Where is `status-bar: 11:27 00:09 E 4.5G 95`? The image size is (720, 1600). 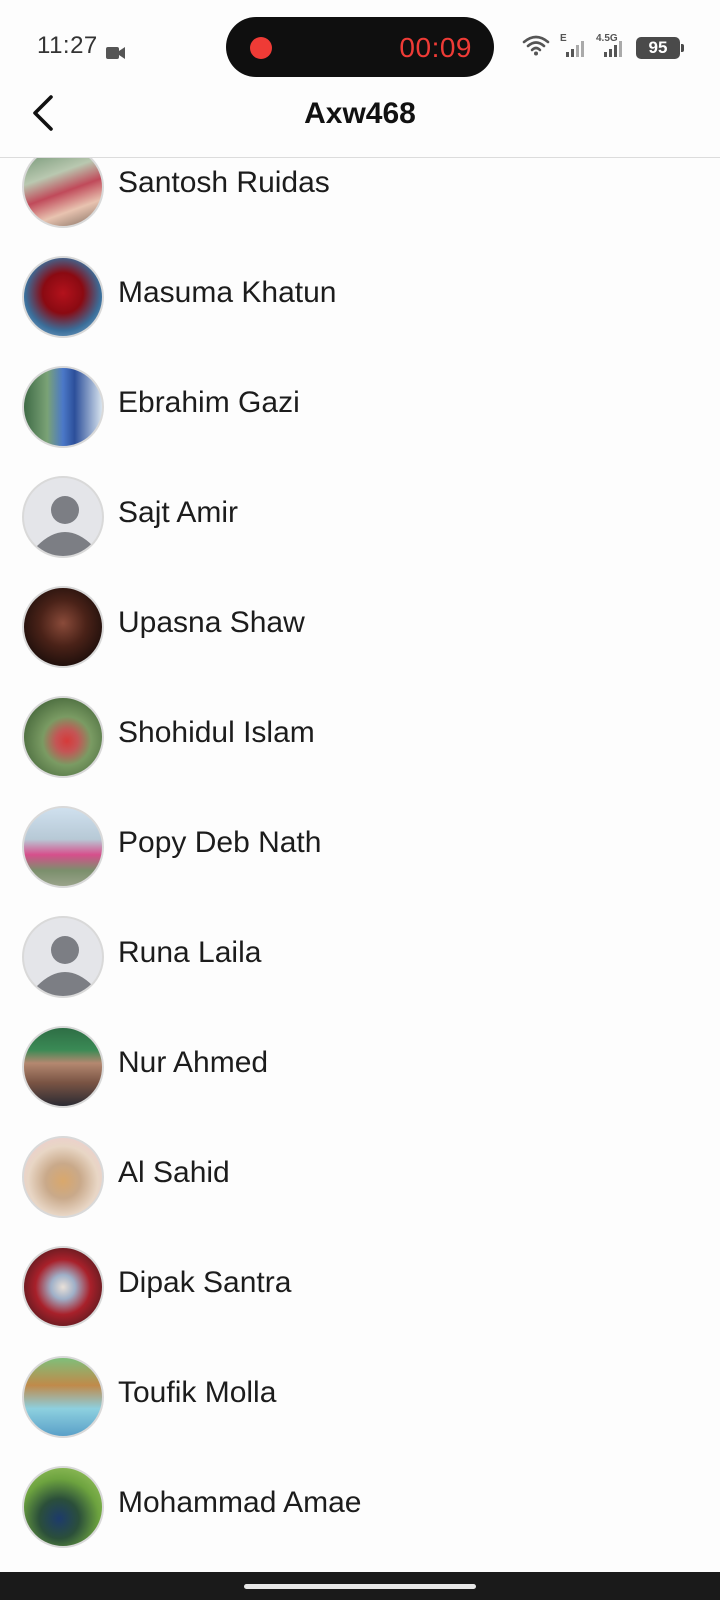 status-bar: 11:27 00:09 E 4.5G 95 is located at coordinates (360, 46).